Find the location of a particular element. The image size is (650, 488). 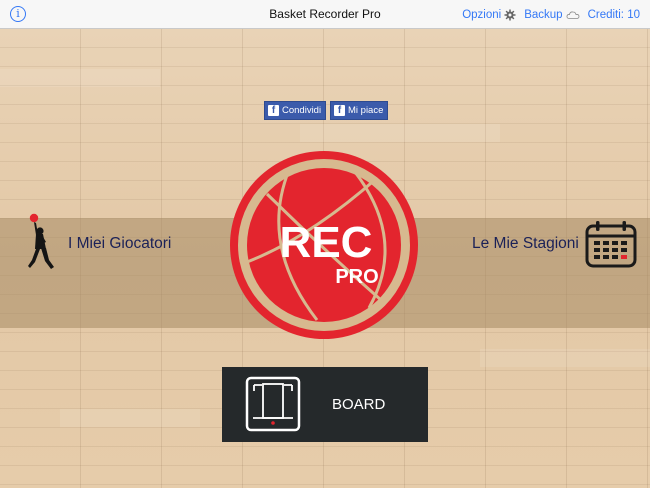

share-label: Condividi is located at coordinates (302, 110).